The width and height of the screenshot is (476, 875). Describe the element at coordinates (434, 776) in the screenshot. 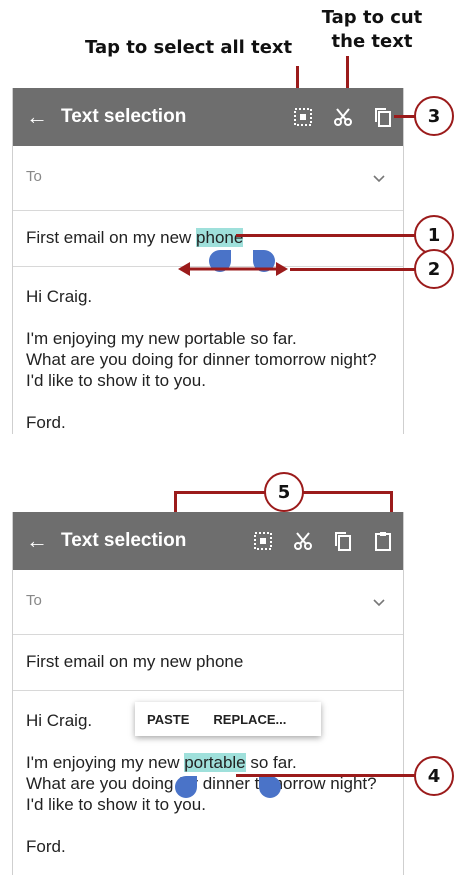

I see `callout-marker-4: 4` at that location.